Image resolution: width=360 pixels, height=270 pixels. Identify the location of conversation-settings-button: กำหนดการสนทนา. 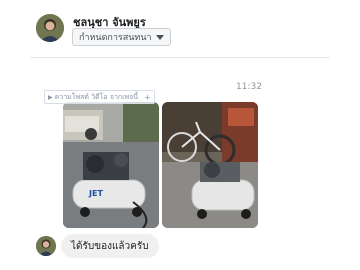
(121, 37).